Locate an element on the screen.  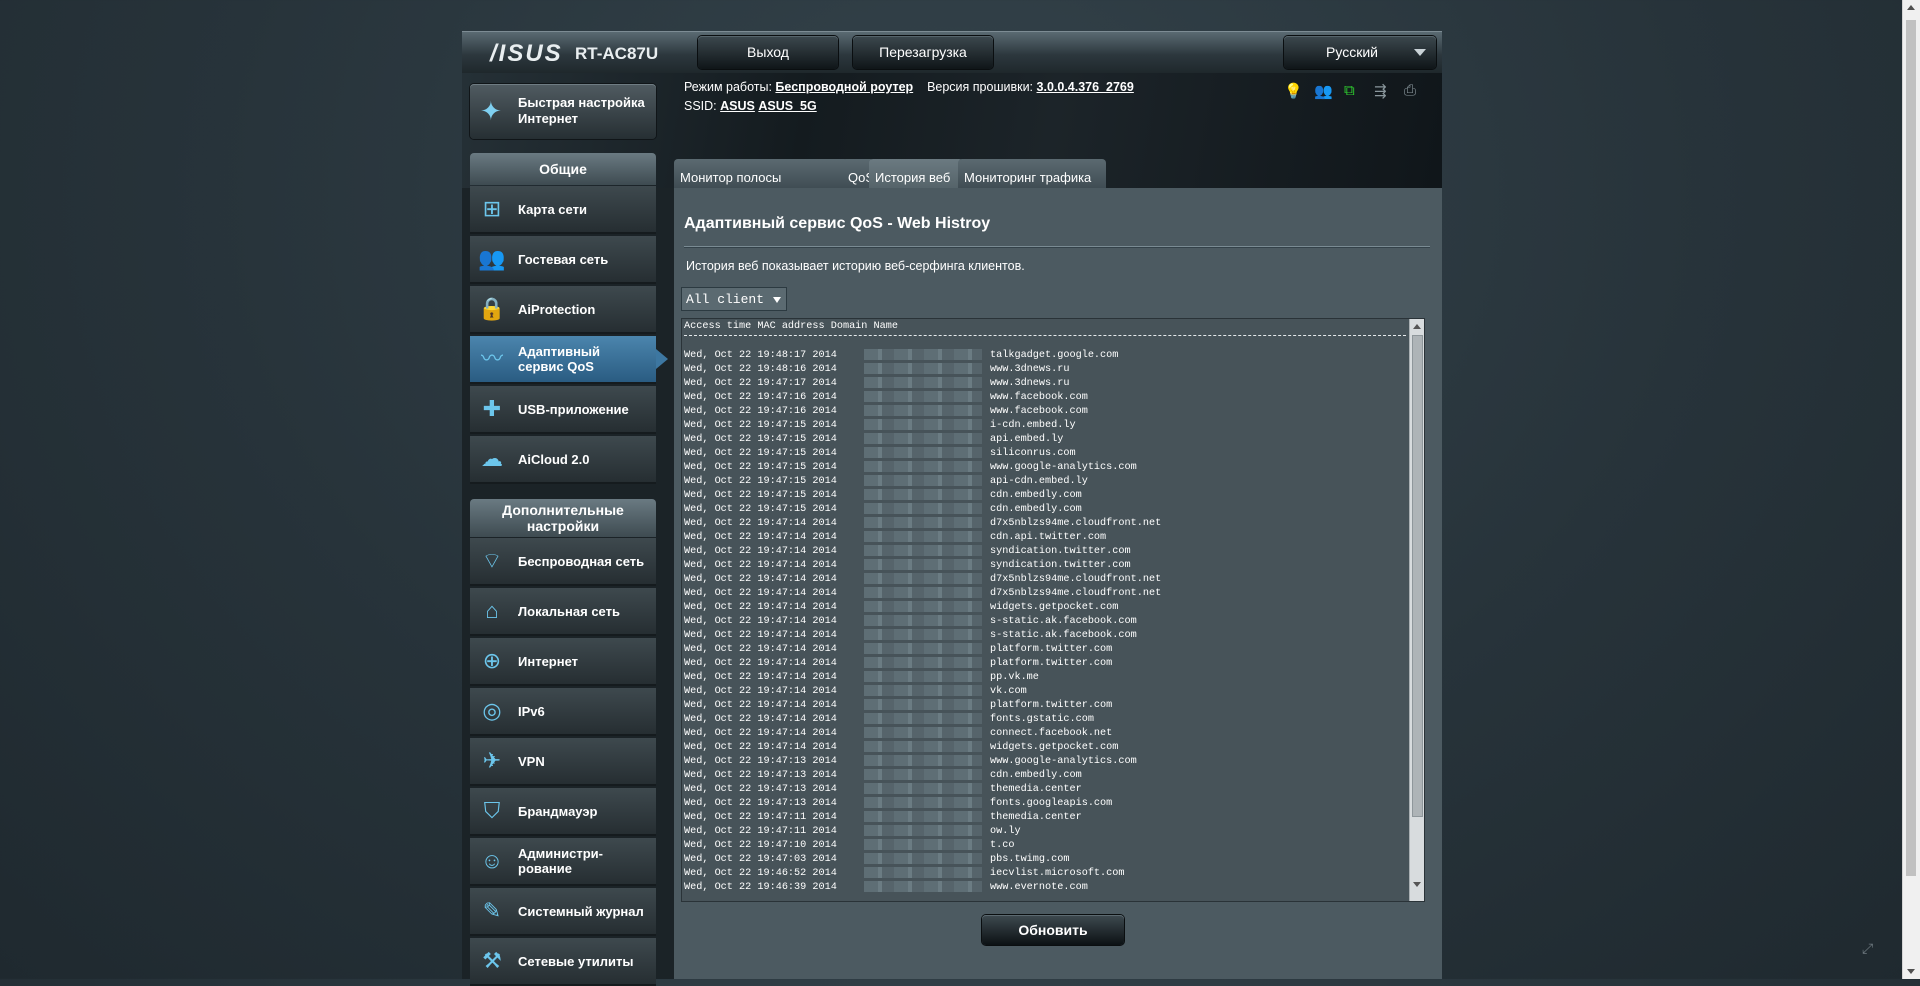
sidebar-item-ipv6: ◎ IPv6 is located at coordinates (563, 712).